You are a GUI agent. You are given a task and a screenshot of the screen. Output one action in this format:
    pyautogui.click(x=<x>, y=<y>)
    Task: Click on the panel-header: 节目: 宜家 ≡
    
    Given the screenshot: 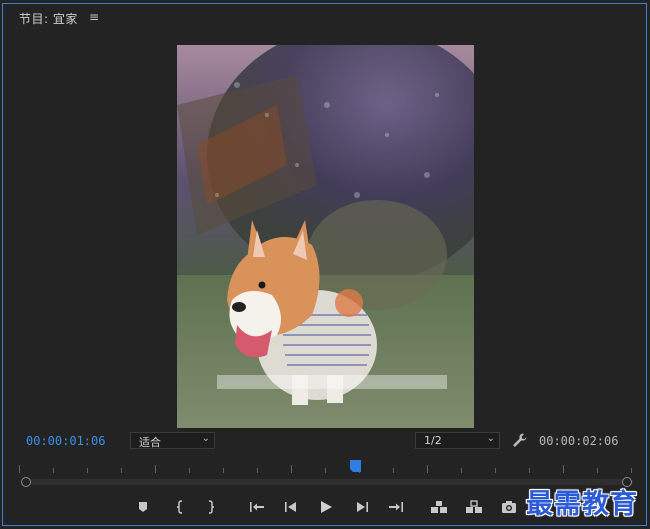 What is the action you would take?
    pyautogui.click(x=324, y=18)
    